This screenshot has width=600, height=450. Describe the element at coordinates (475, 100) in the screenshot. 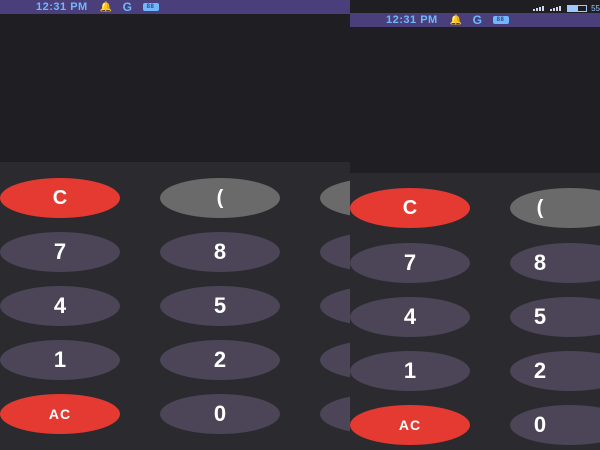

I see `display-area` at that location.